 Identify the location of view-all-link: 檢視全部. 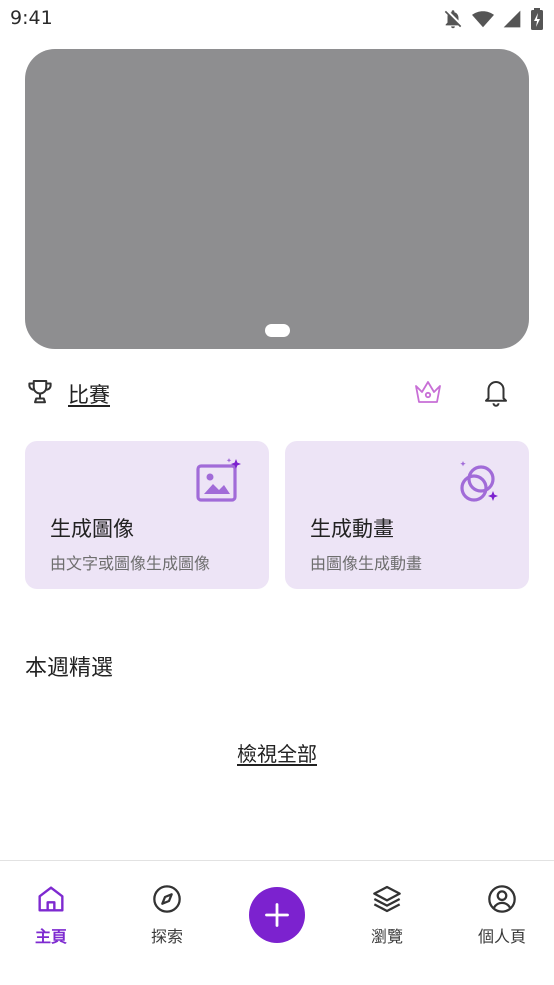
(277, 754).